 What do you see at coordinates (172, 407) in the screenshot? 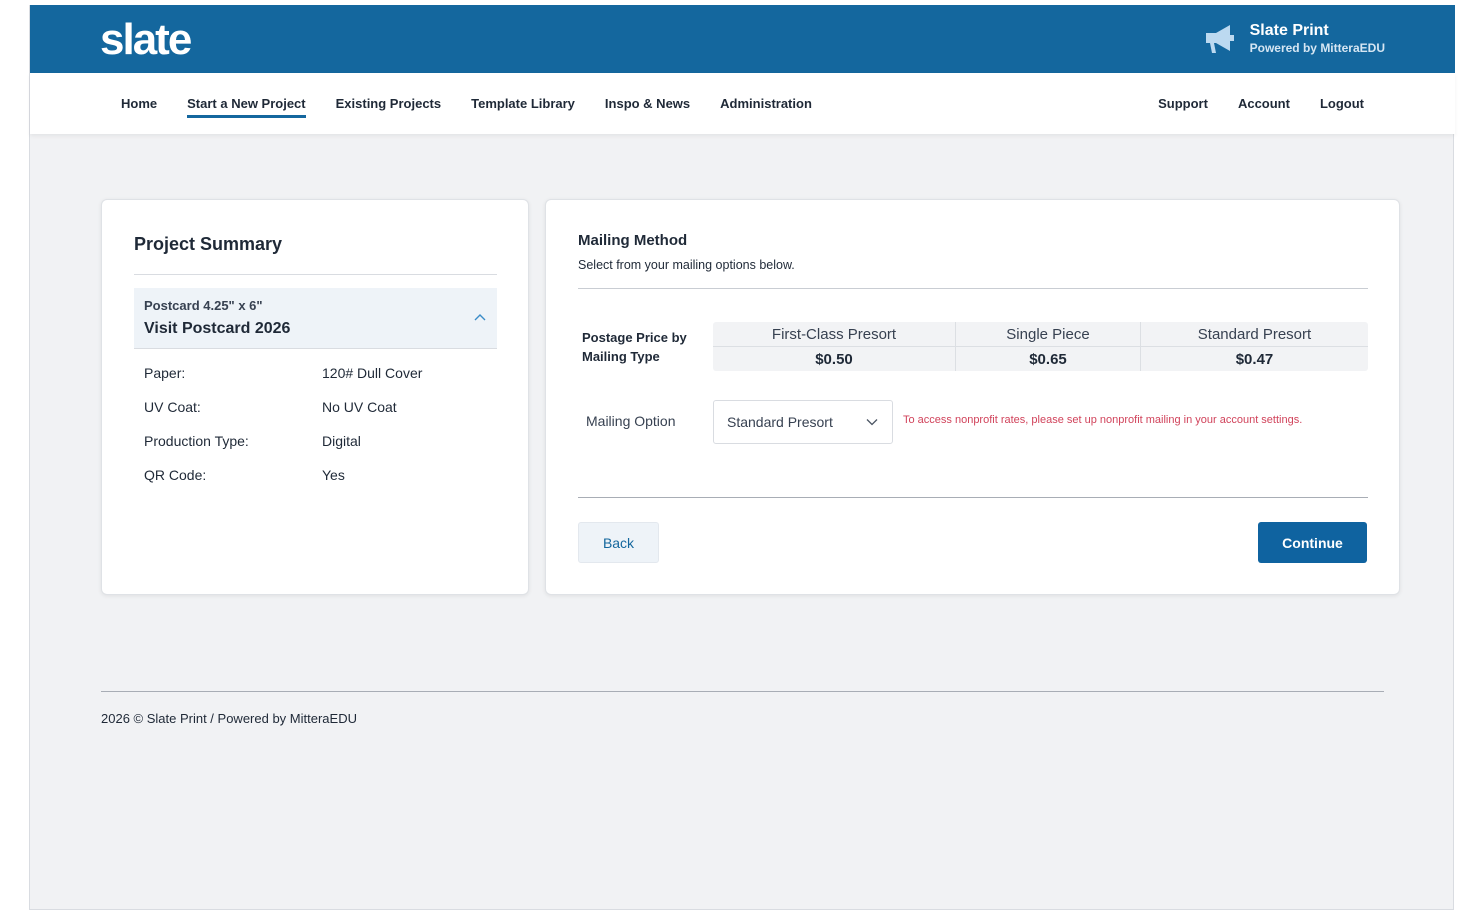
I see `spec-label-uv-coat: UV Coat:` at bounding box center [172, 407].